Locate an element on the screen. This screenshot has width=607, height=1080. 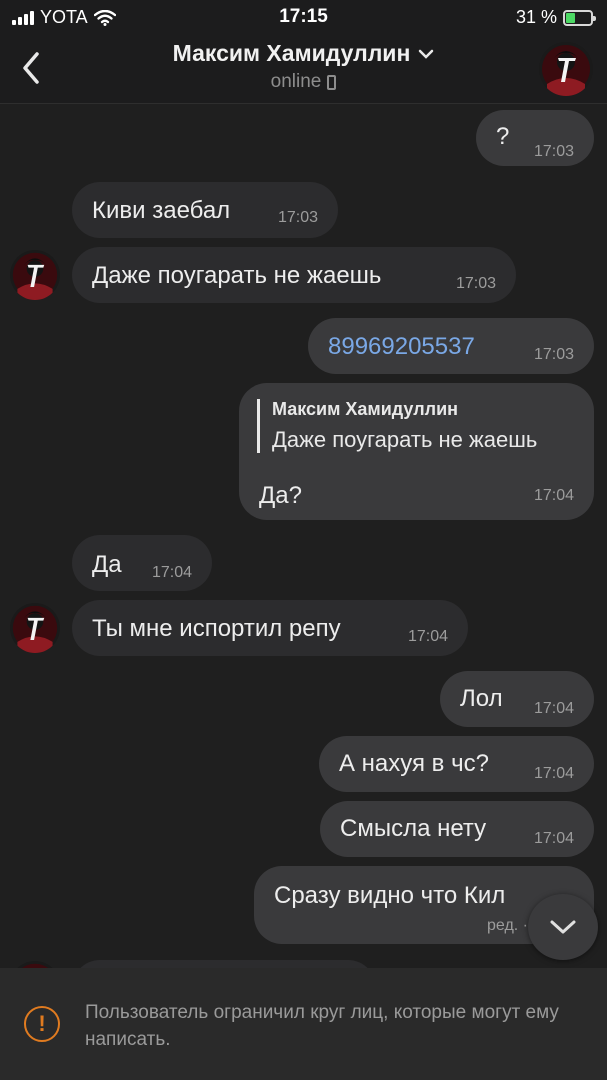
contact-status: online is located at coordinates (296, 81).